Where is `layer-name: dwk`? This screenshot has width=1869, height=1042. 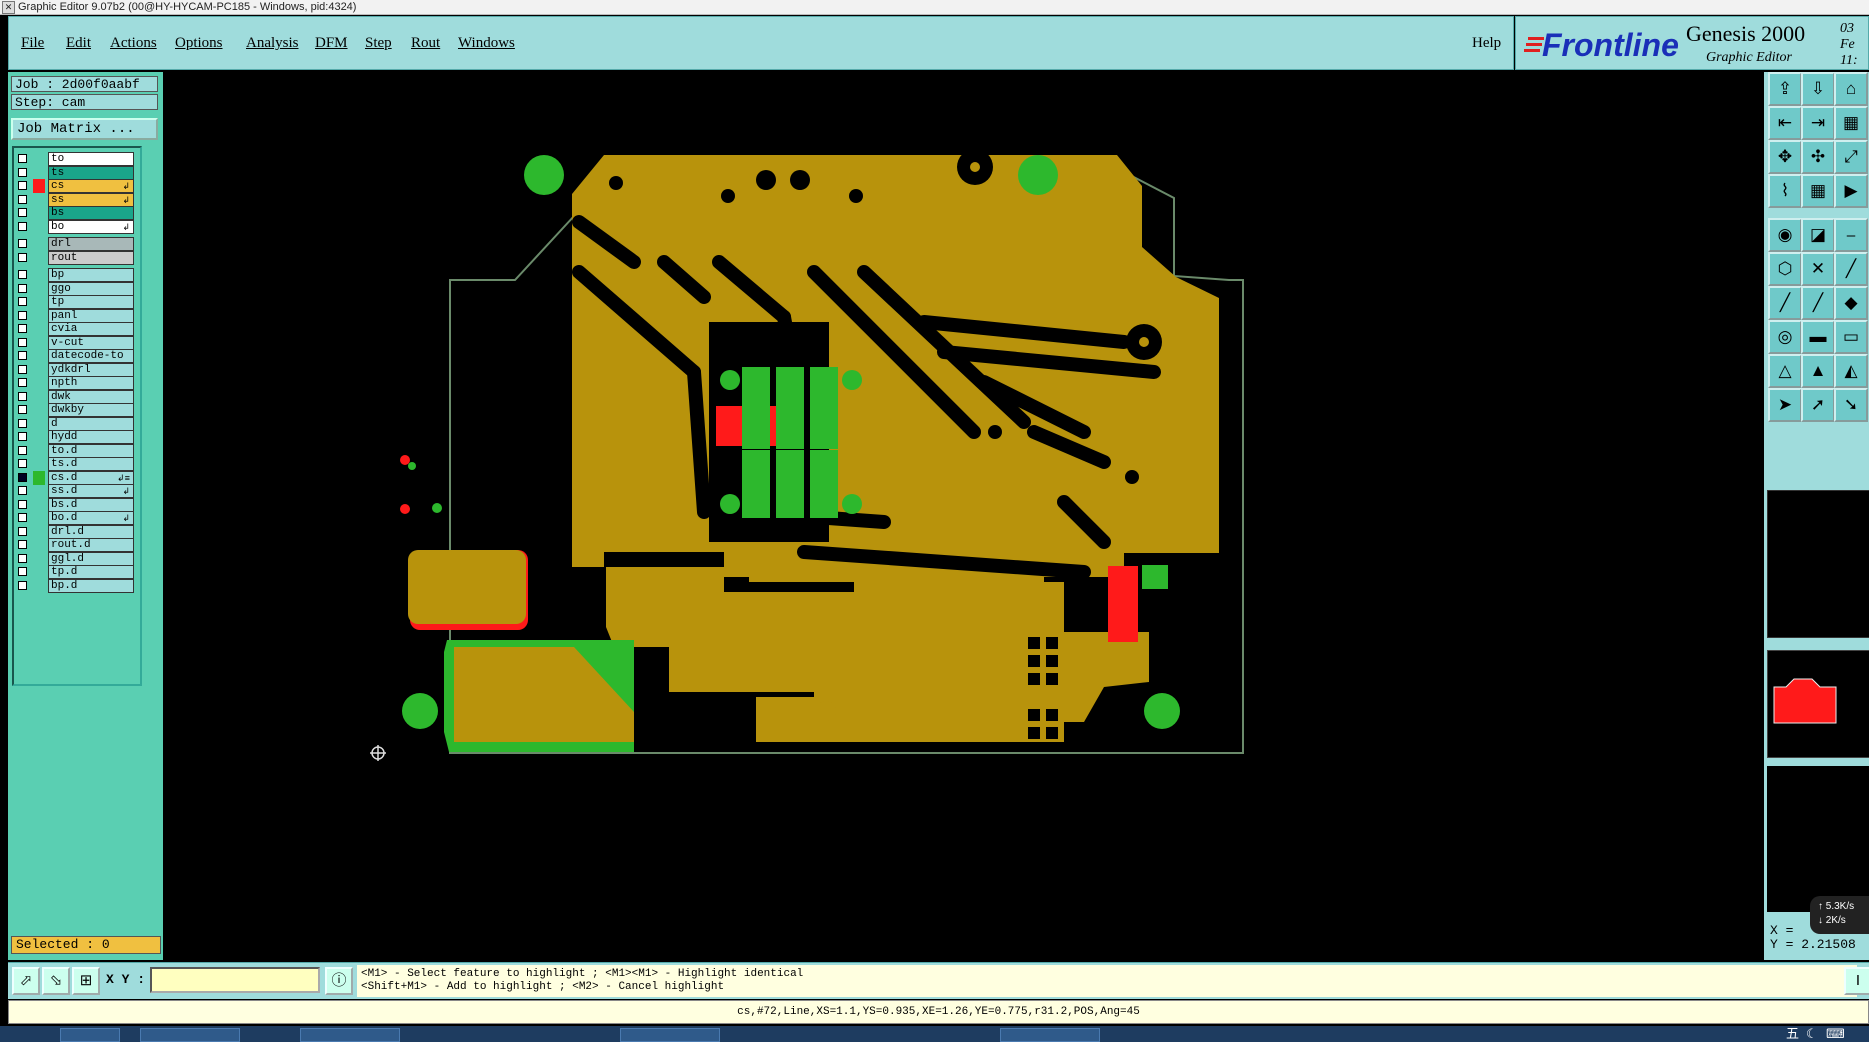 layer-name: dwk is located at coordinates (91, 396).